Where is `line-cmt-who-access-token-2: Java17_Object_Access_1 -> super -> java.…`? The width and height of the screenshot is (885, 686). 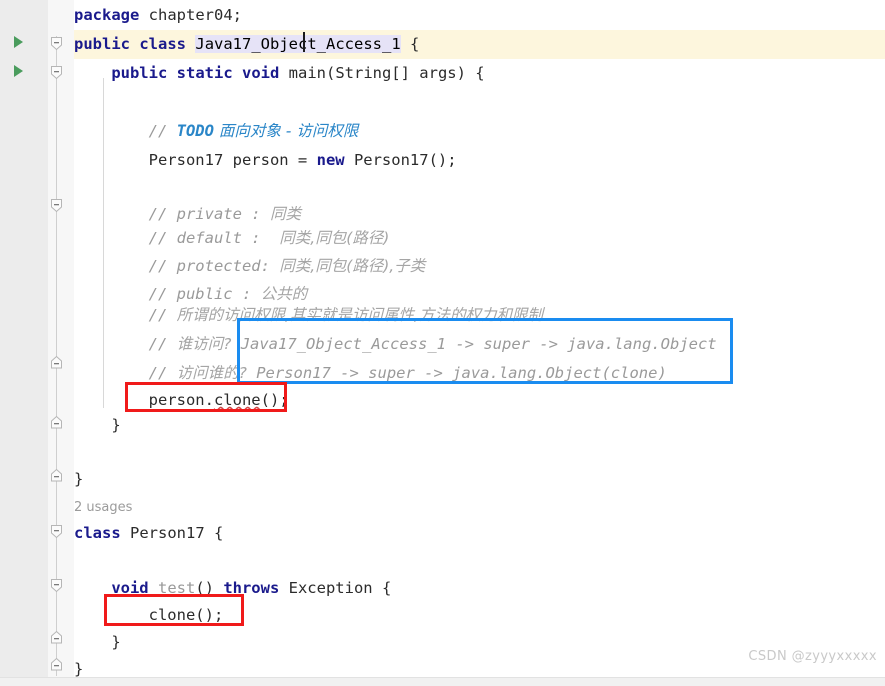 line-cmt-who-access-token-2: Java17_Object_Access_1 -> super -> java.… is located at coordinates (474, 344).